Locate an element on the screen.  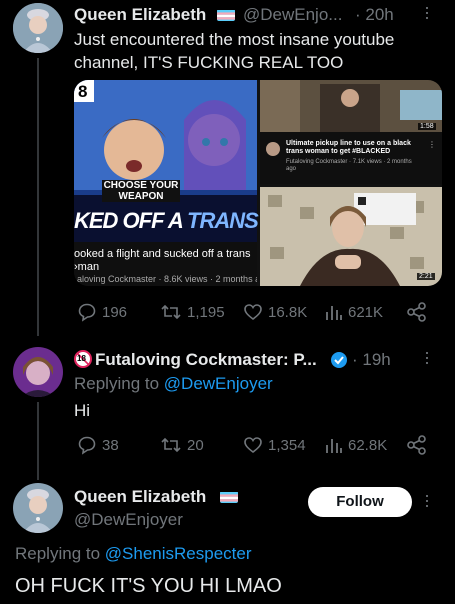
replying-to: Replying to @DewEnjoyer is located at coordinates (173, 384).